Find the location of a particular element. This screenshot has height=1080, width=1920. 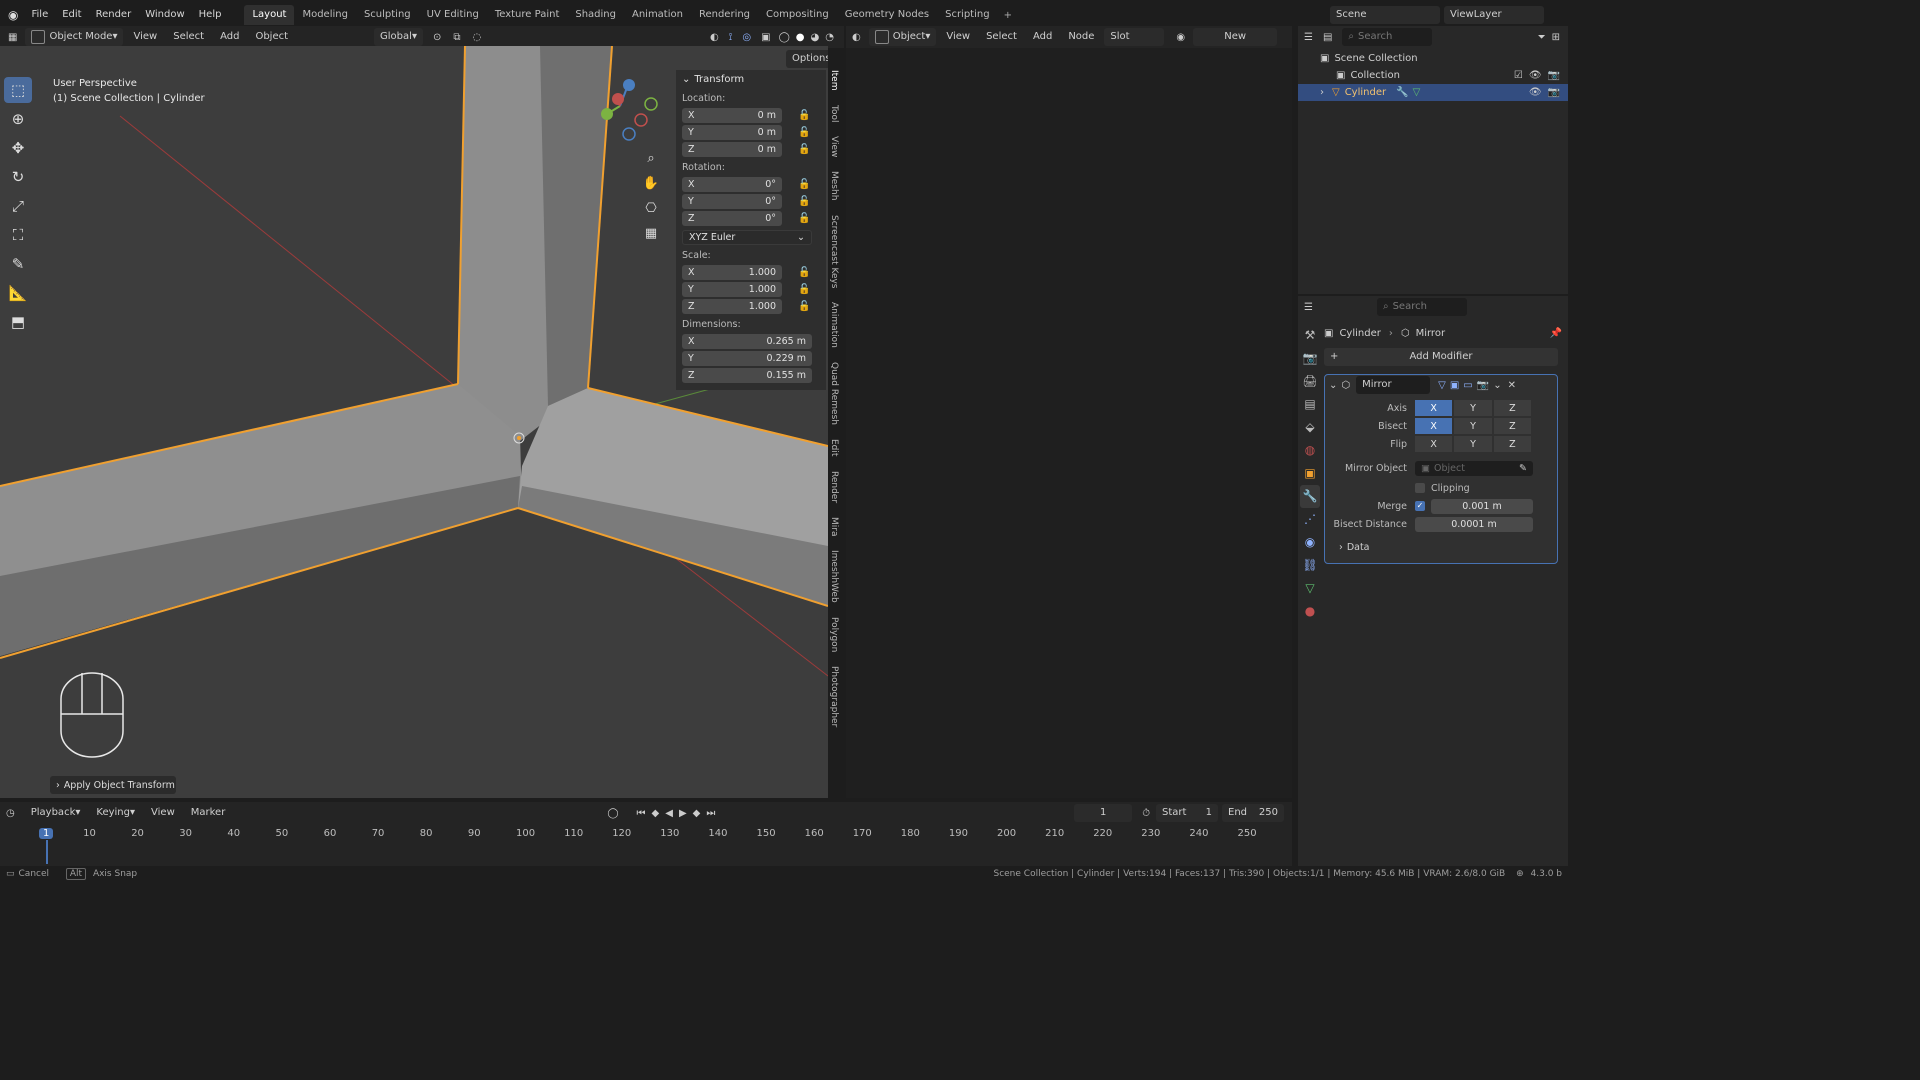

gizmo-z-handle is located at coordinates (629, 85).